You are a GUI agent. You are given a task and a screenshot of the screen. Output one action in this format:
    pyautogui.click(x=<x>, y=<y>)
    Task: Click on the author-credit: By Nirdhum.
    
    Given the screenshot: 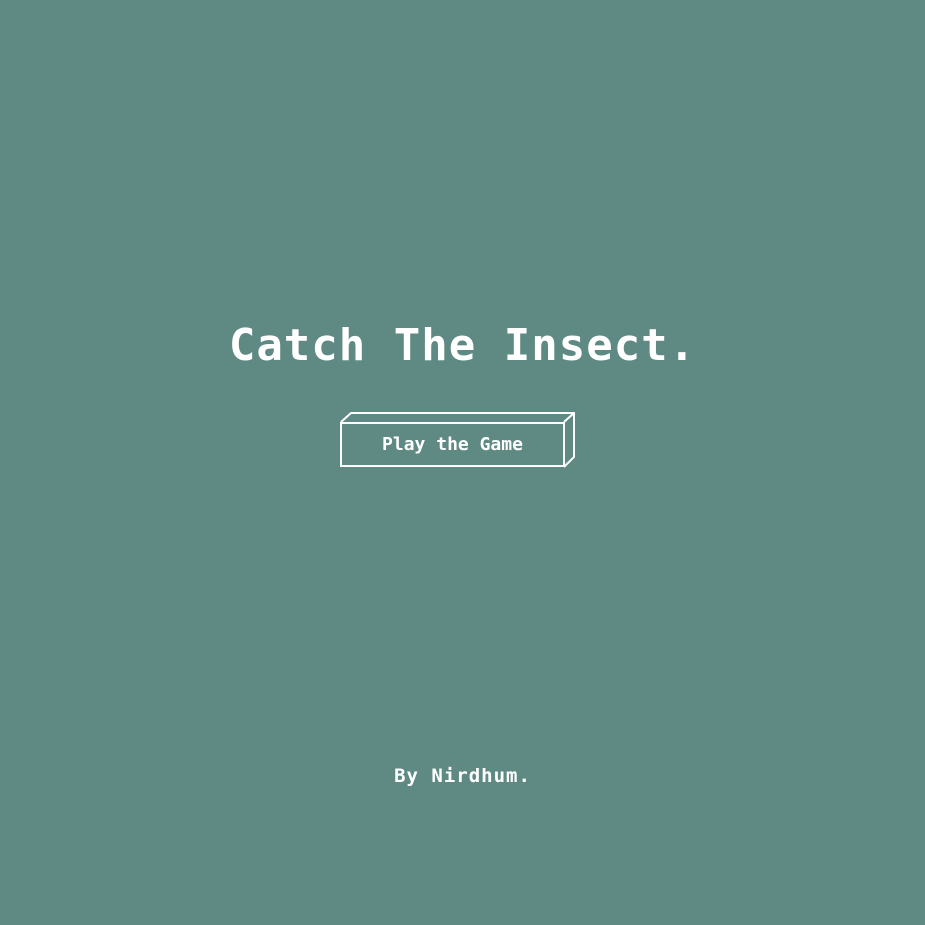 What is the action you would take?
    pyautogui.click(x=462, y=776)
    